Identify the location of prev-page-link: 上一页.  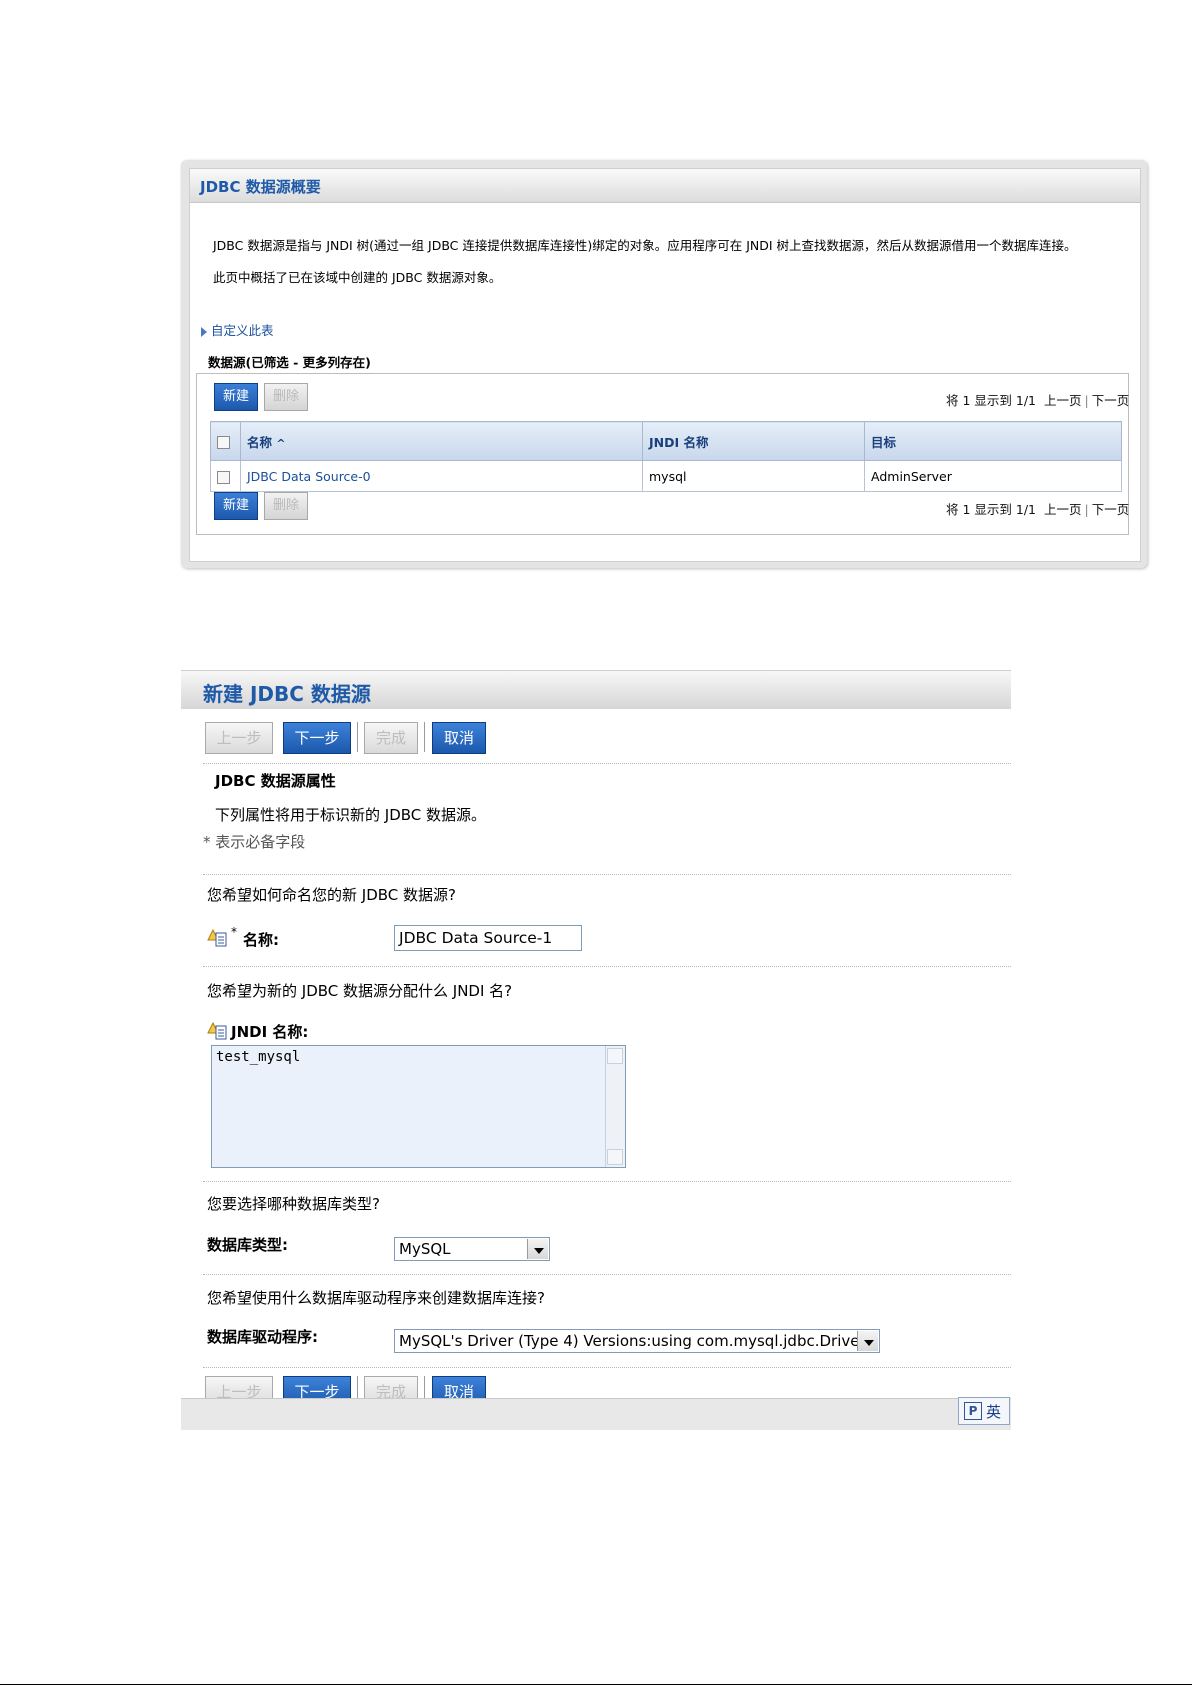
(1063, 400).